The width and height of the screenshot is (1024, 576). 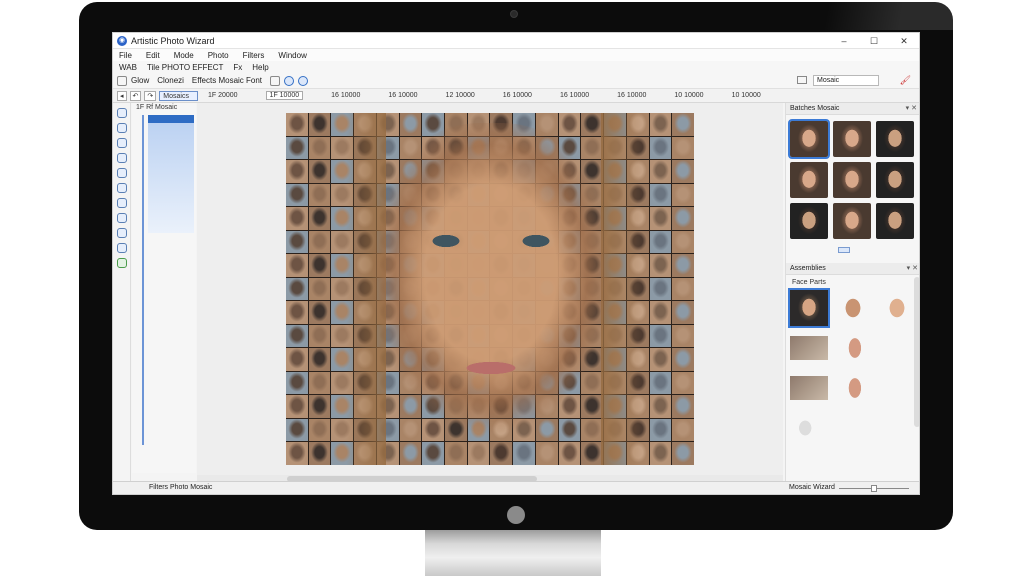 I want to click on redo-button: ↷, so click(x=150, y=95).